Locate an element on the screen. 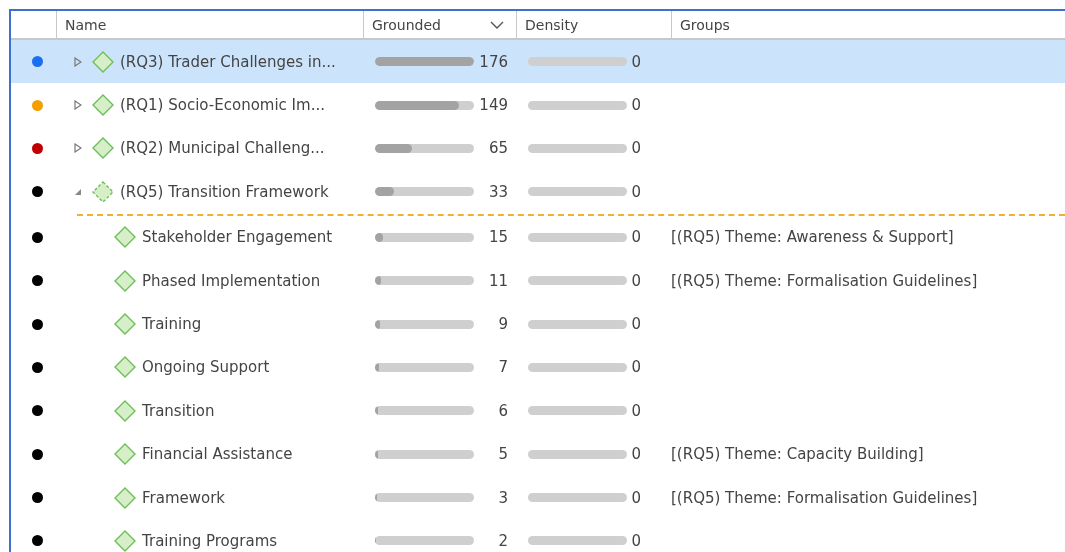 The height and width of the screenshot is (552, 1065). code-row: Phased Implementation 11 0 [(RQ5) Theme: Formalisation Guidelines] is located at coordinates (538, 280).